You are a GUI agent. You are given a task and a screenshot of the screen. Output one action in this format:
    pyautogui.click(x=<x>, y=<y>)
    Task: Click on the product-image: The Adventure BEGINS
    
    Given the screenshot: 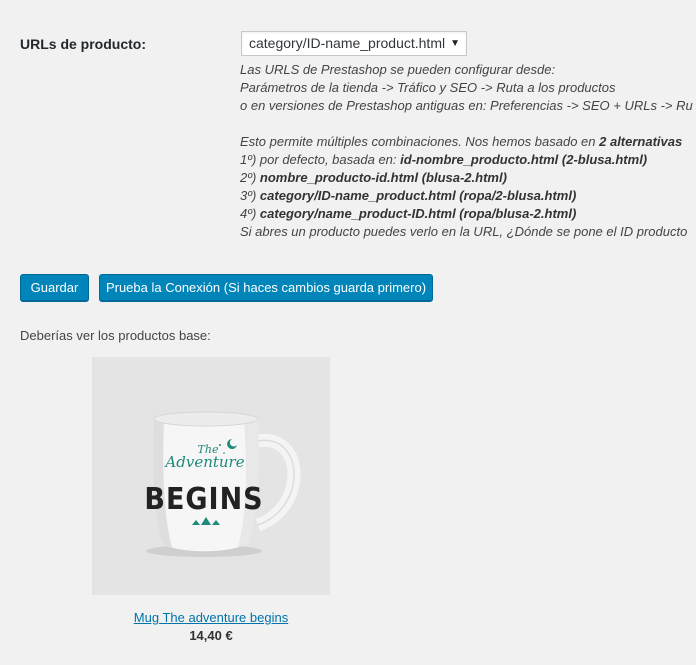 What is the action you would take?
    pyautogui.click(x=211, y=476)
    